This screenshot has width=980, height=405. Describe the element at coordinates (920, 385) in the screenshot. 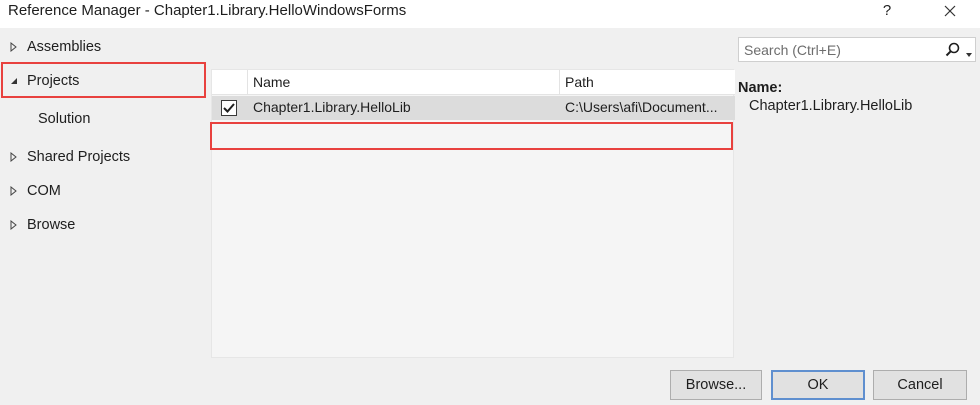

I see `cancel-button: Cancel` at that location.